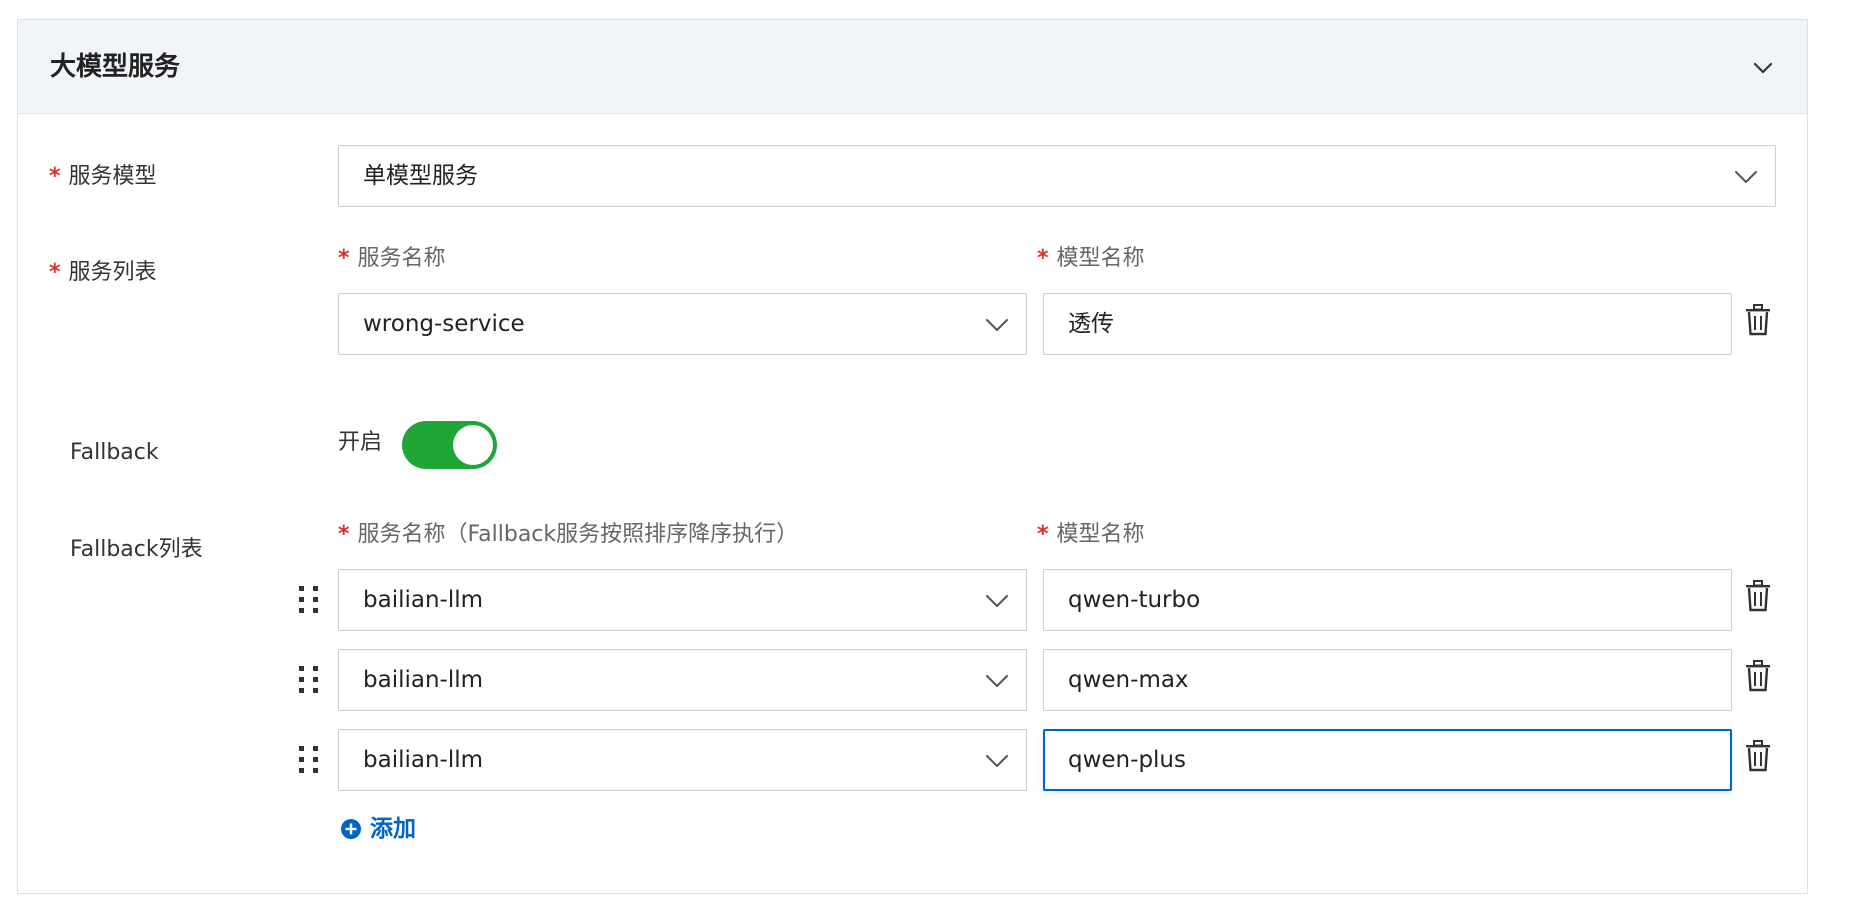 This screenshot has width=1852, height=910. I want to click on add-fallback-button: 添加, so click(378, 829).